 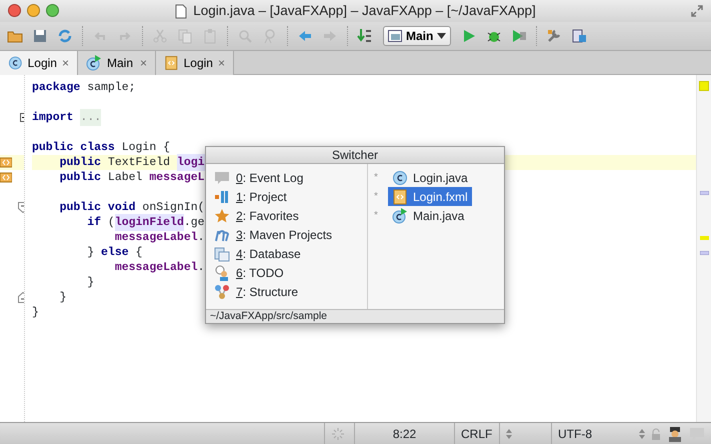 I want to click on tool-window-item: 4: Database, so click(x=268, y=253).